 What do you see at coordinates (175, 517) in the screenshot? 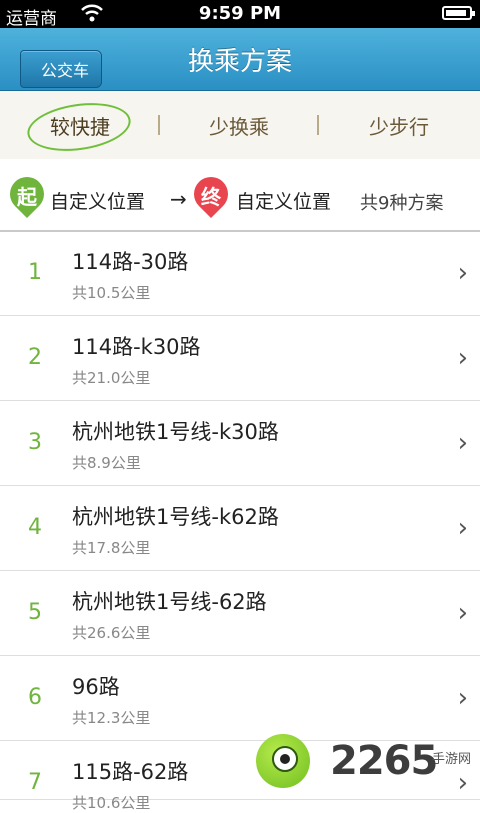
I see `plan-name: 杭州地铁1号线-k62路` at bounding box center [175, 517].